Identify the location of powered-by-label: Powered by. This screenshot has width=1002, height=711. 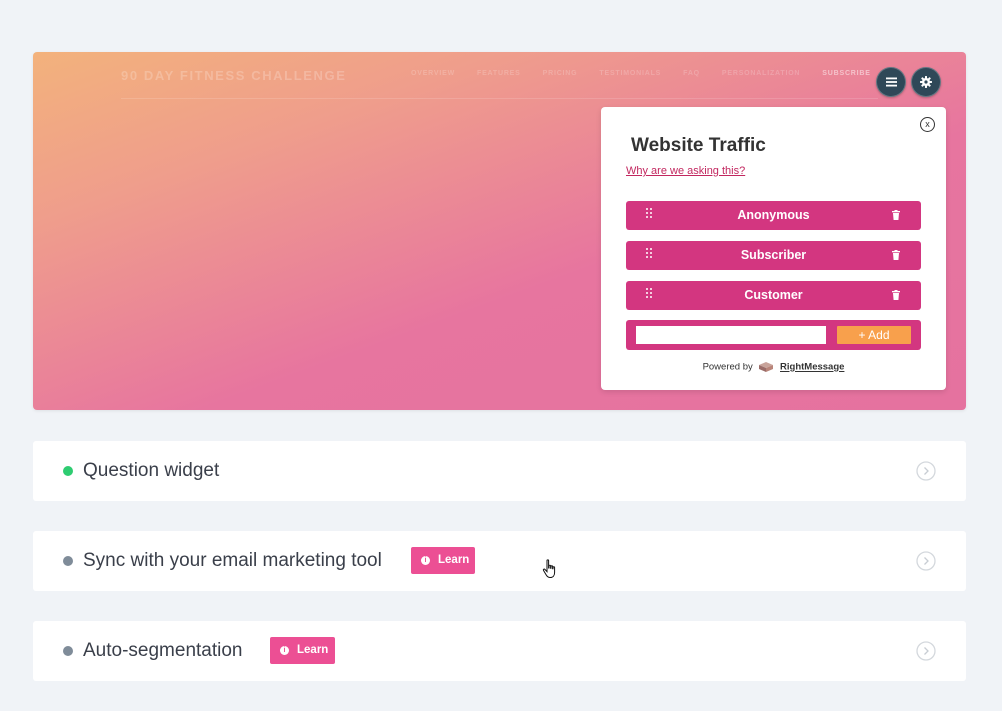
(727, 367).